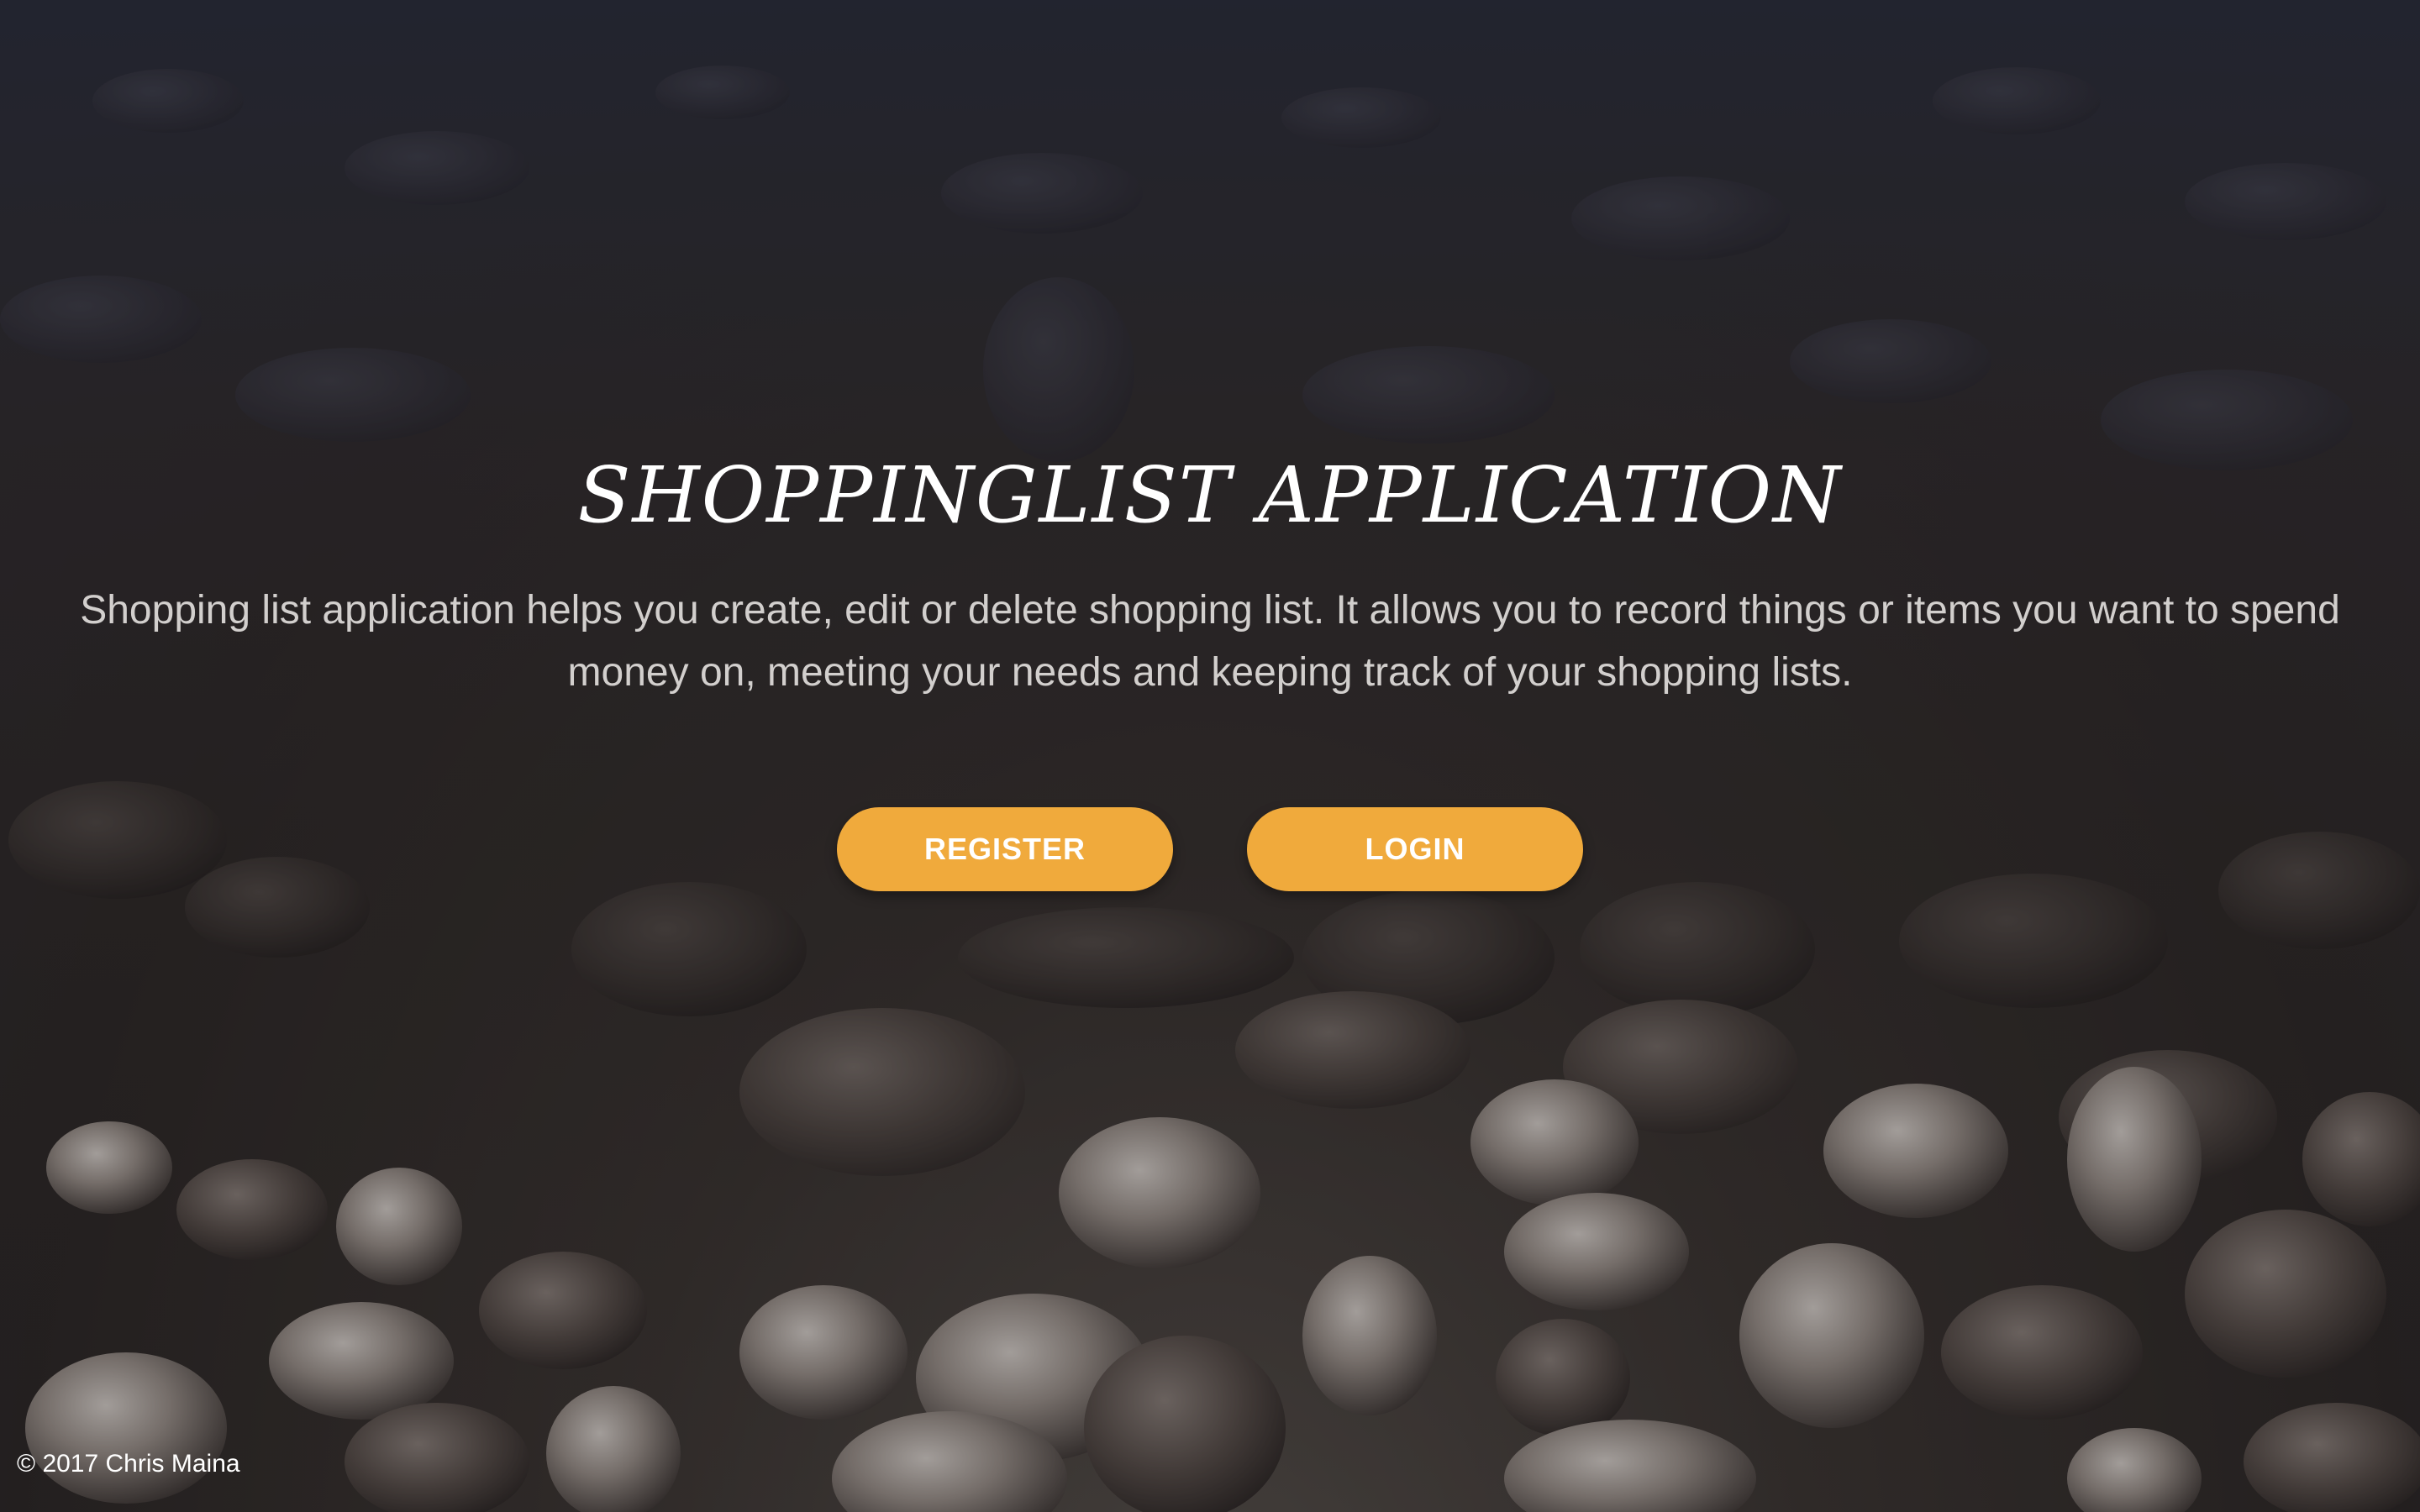 The image size is (2420, 1512). Describe the element at coordinates (1210, 495) in the screenshot. I see `page-title: SHOPPINGLIST APPLICATION` at that location.